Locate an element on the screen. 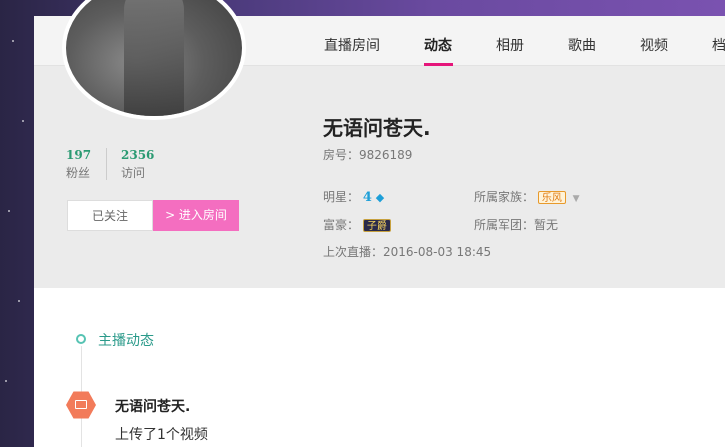  visits-count: 2356 is located at coordinates (138, 155).